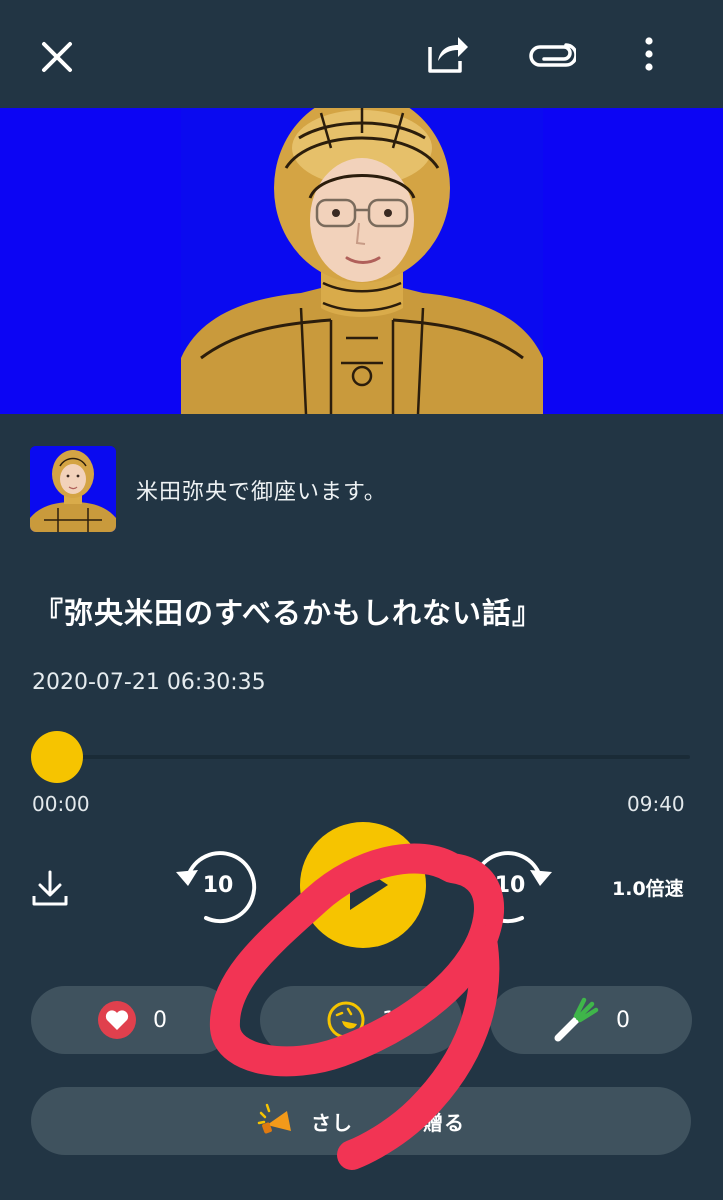  Describe the element at coordinates (552, 54) in the screenshot. I see `paperclip-icon` at that location.